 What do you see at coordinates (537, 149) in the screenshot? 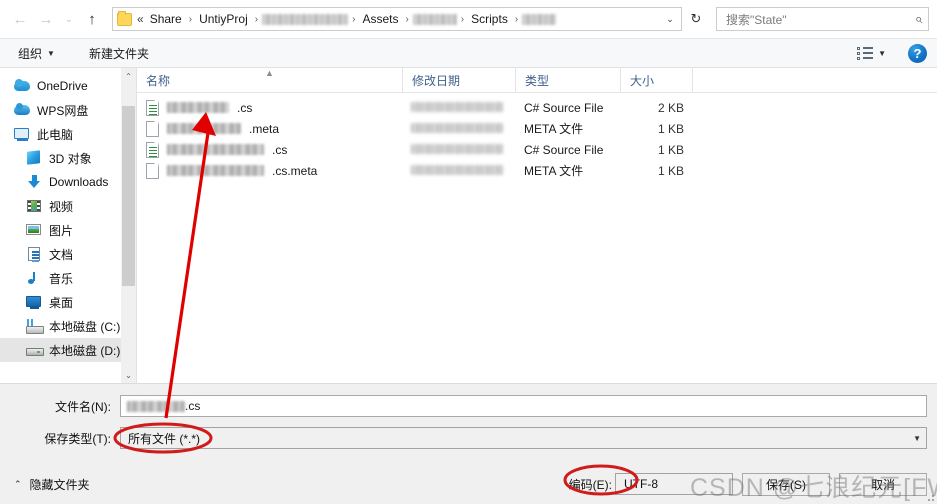
I see `table-row: .cs C# Source File 1 KB` at bounding box center [537, 149].